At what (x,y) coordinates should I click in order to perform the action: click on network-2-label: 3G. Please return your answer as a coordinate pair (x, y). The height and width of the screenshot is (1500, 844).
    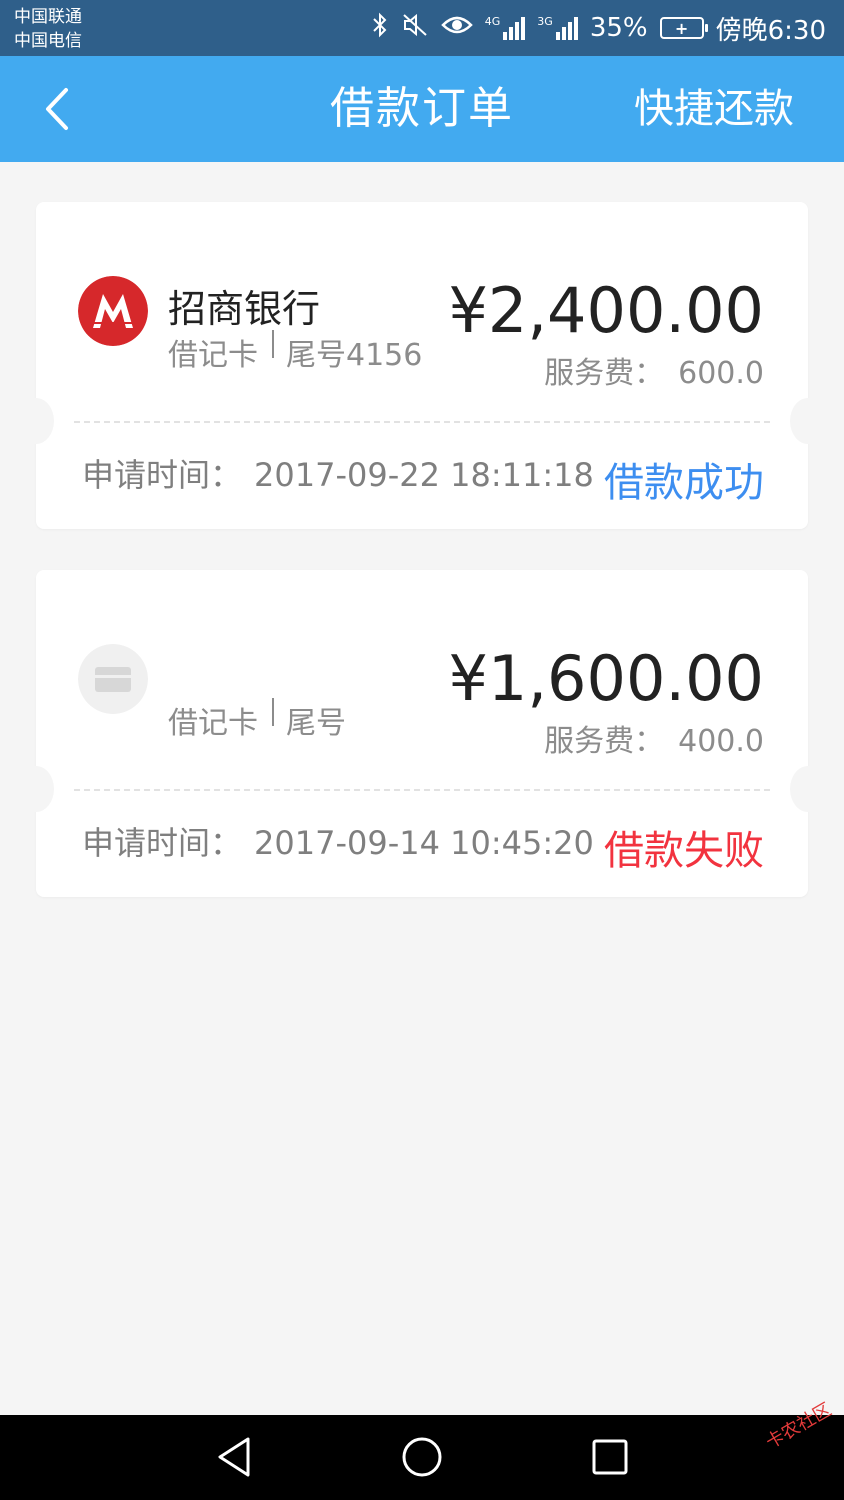
    Looking at the image, I should click on (545, 21).